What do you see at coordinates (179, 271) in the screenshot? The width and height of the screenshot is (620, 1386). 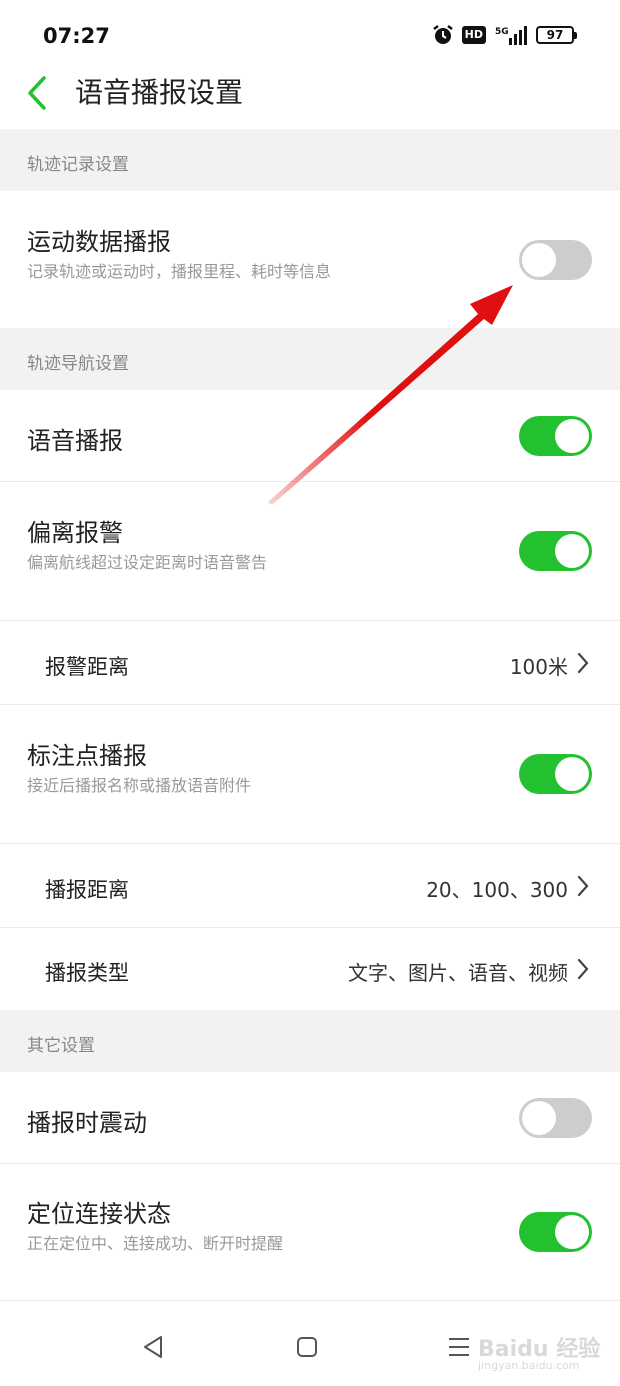 I see `row-subtitle: 记录轨迹或运动时，播报里程、耗时等信息` at bounding box center [179, 271].